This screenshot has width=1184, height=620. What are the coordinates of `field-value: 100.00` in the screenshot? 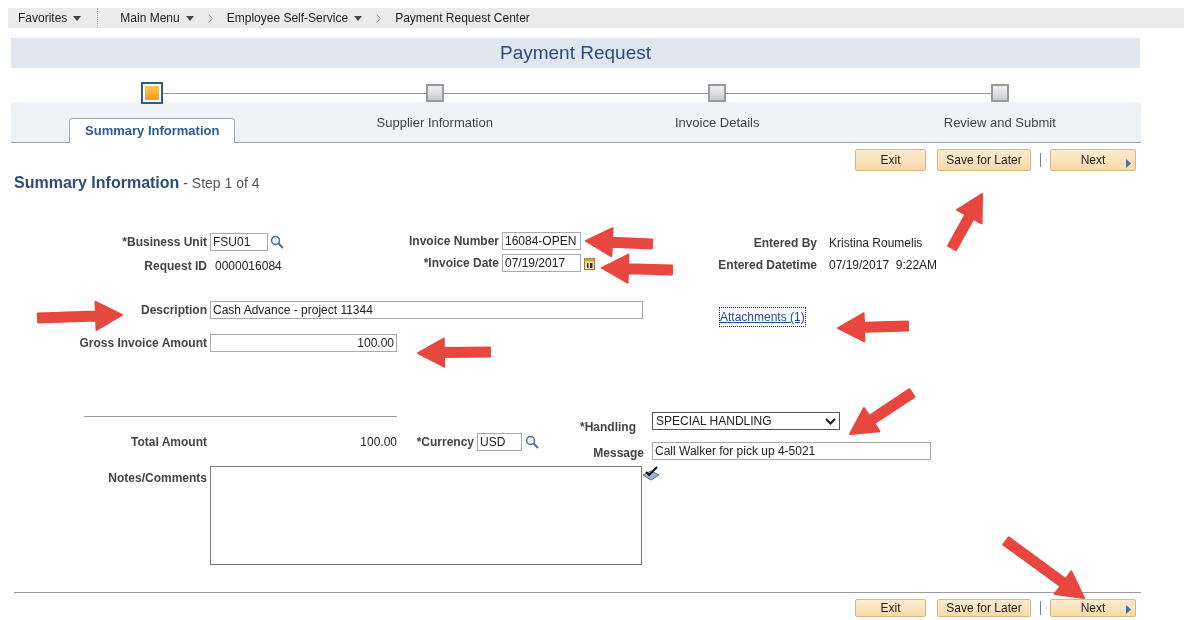 It's located at (378, 442).